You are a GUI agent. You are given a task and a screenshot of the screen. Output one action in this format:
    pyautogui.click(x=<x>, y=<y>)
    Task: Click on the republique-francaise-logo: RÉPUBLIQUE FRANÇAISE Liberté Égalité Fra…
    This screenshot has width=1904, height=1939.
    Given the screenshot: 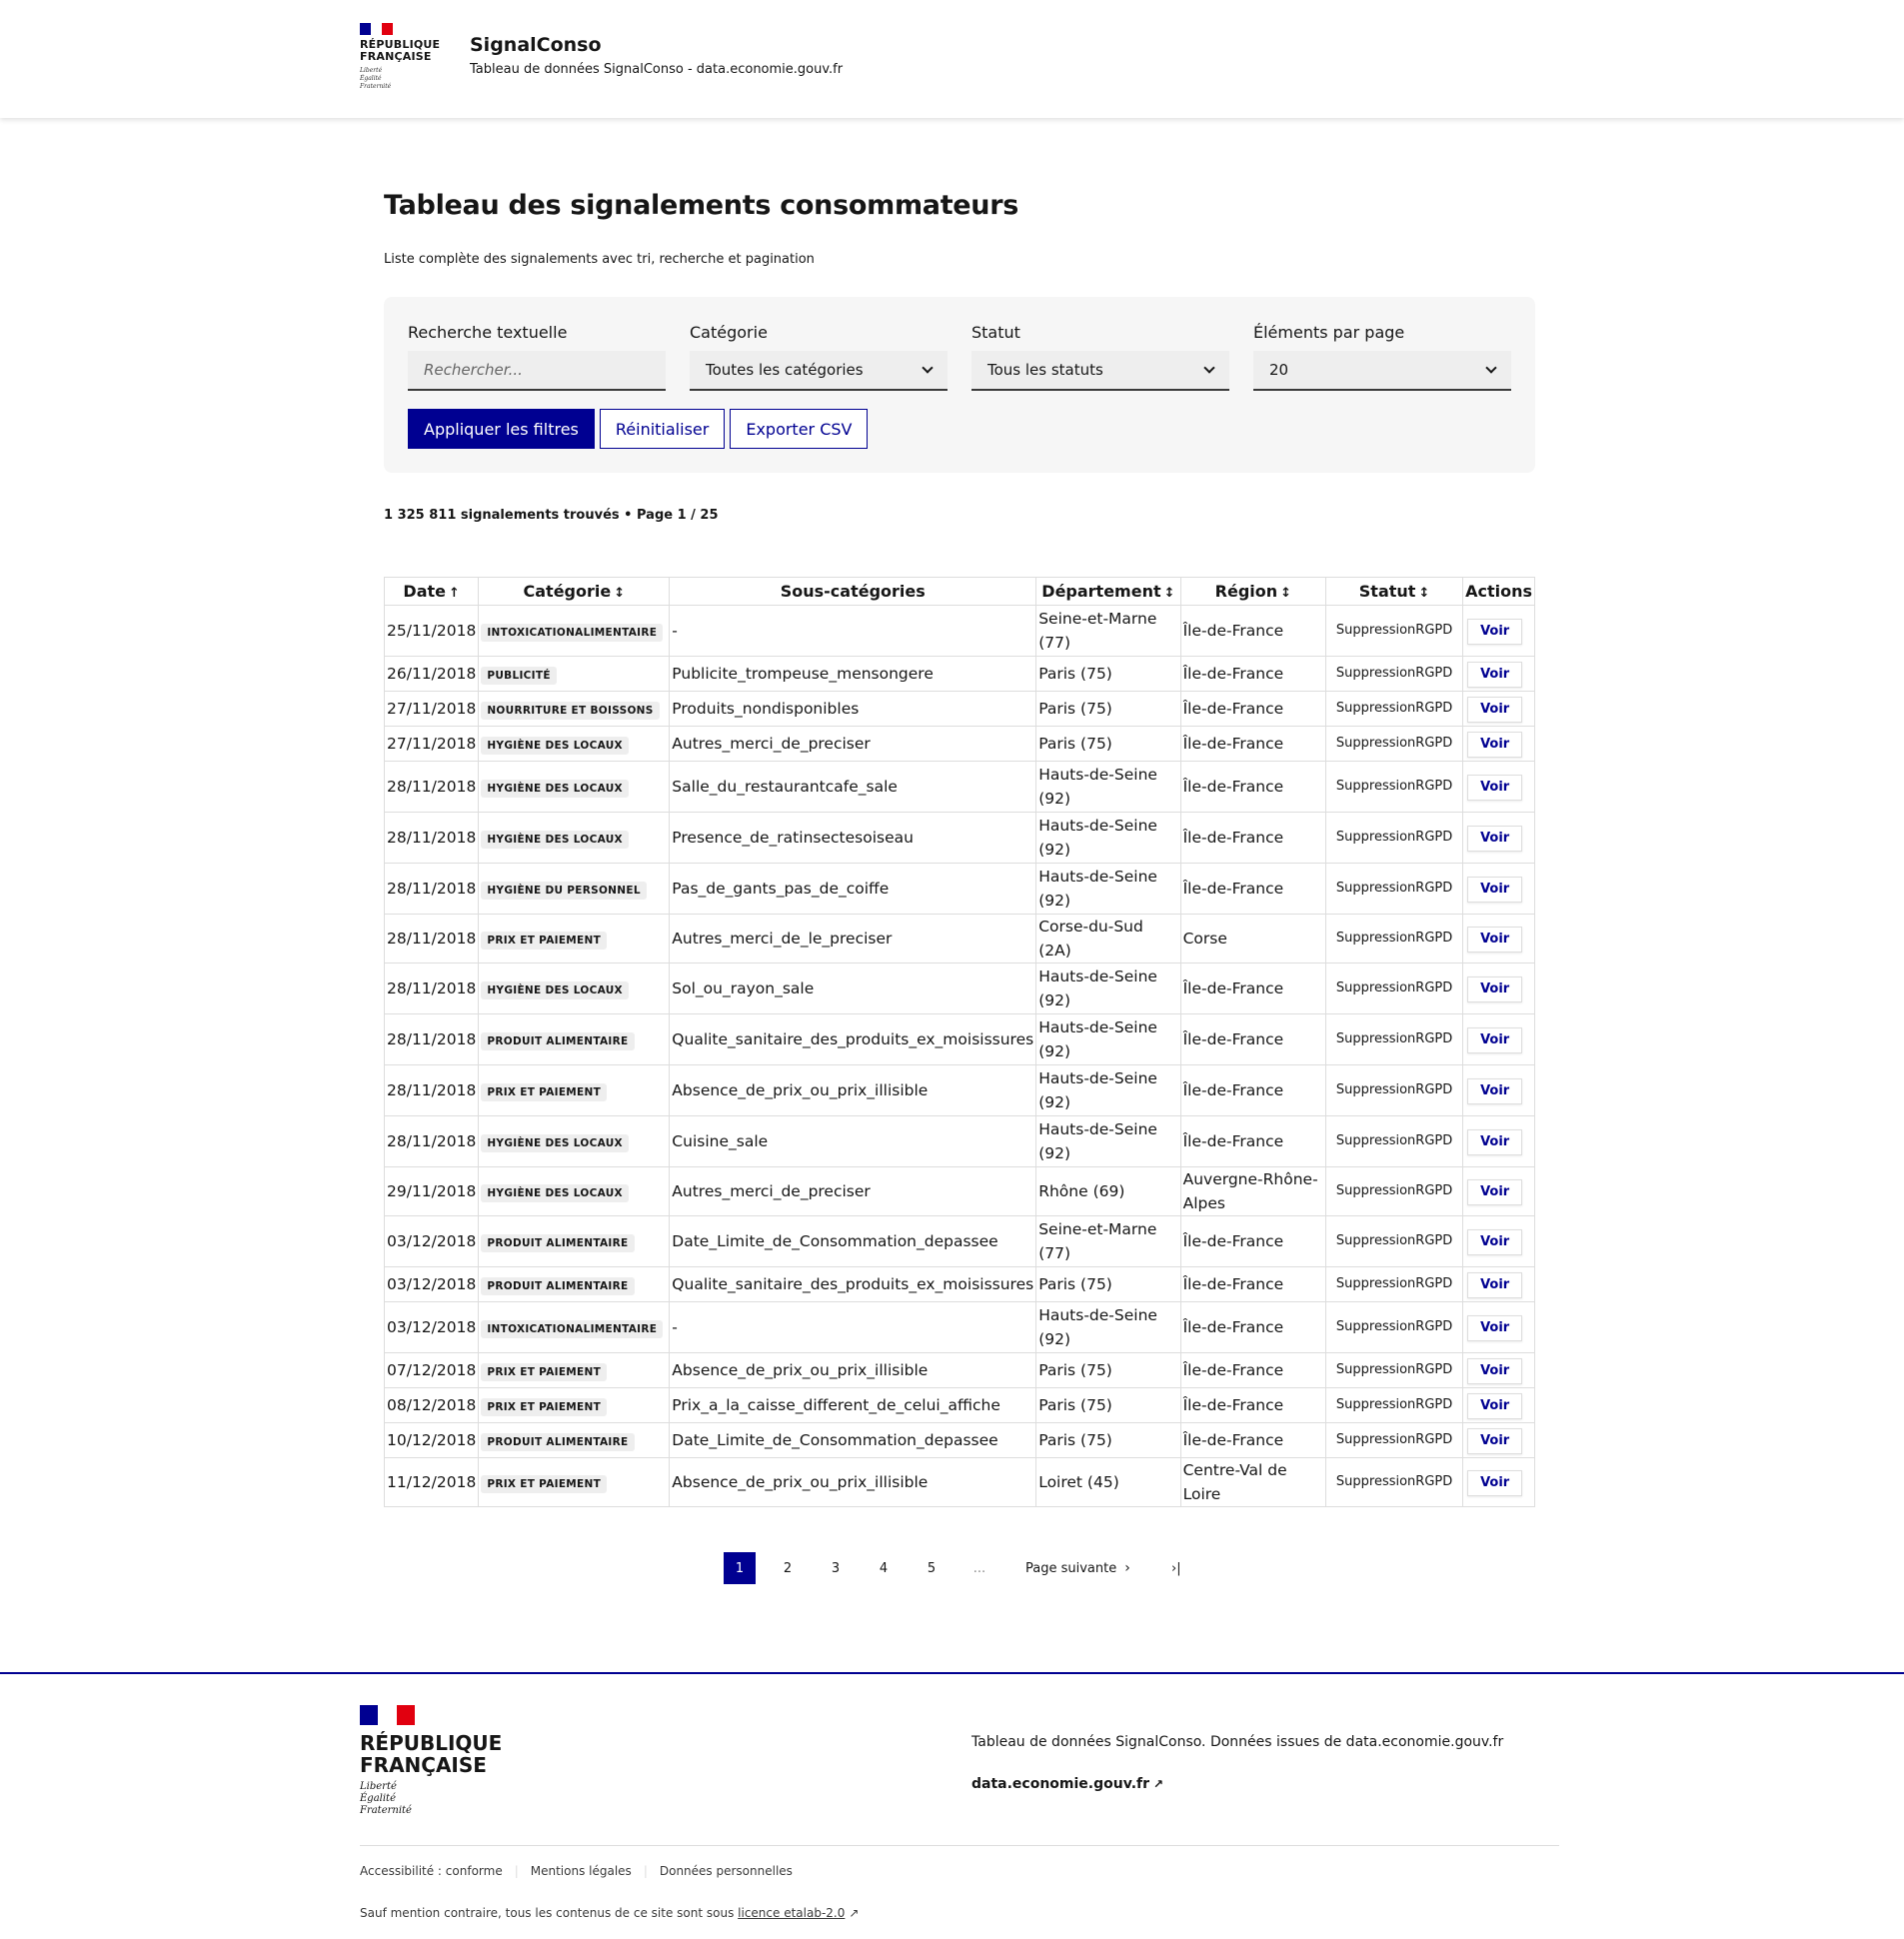 What is the action you would take?
    pyautogui.click(x=405, y=57)
    